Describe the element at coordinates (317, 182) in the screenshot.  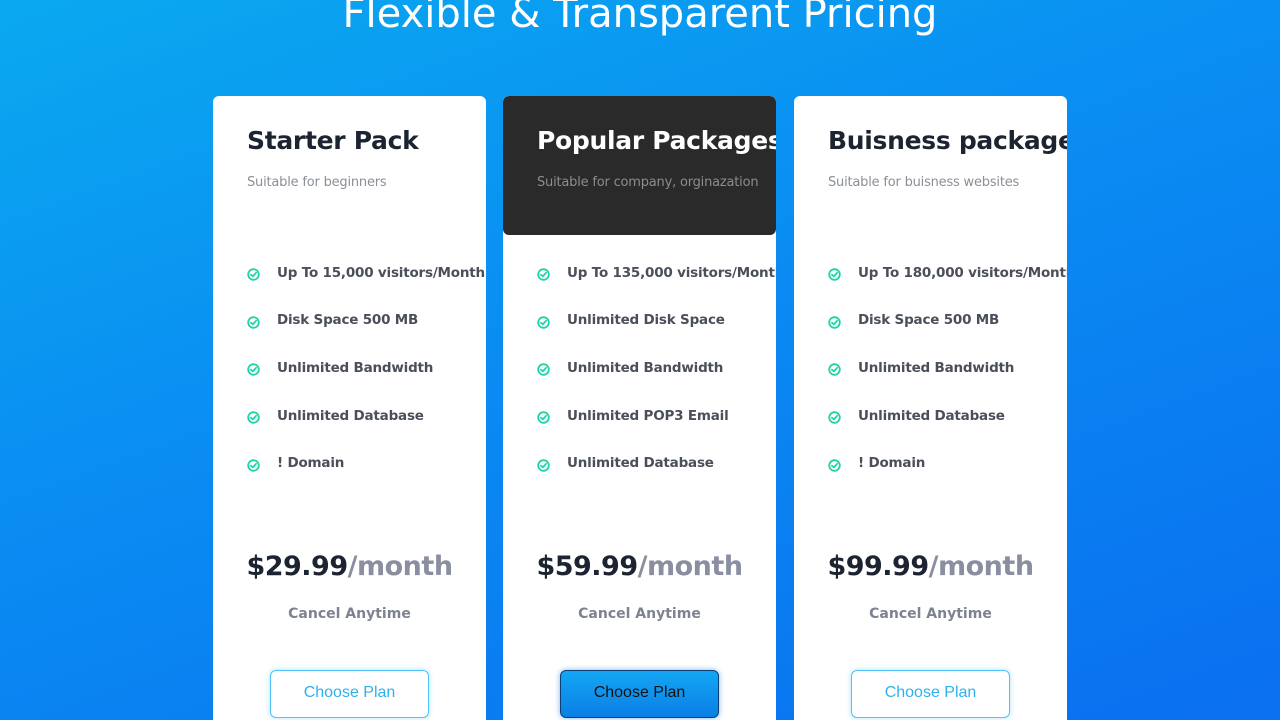
I see `plan-subtitle: Suitable for beginners` at that location.